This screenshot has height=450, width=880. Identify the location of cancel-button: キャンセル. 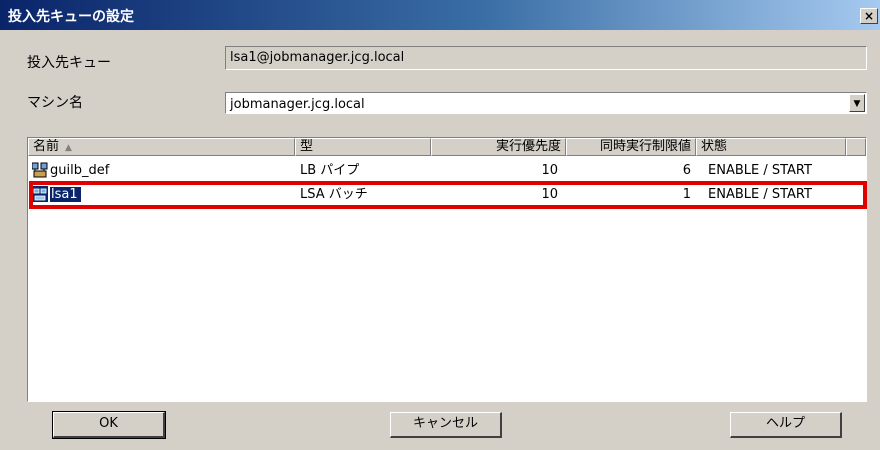
(446, 425).